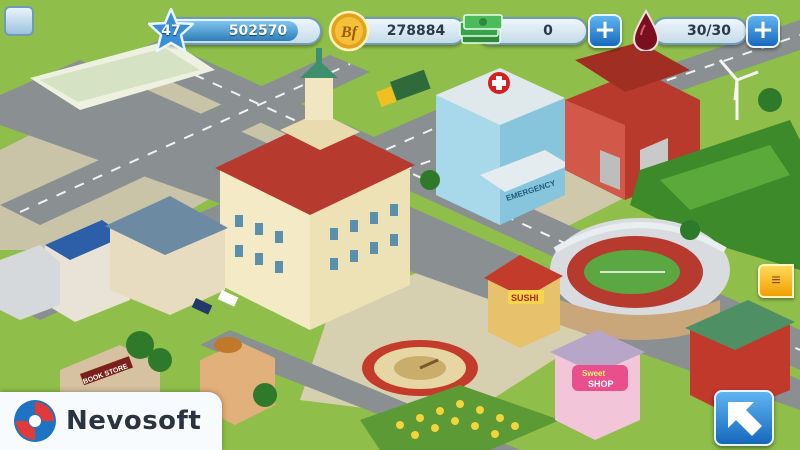  Describe the element at coordinates (548, 31) in the screenshot. I see `cash-value: 0` at that location.